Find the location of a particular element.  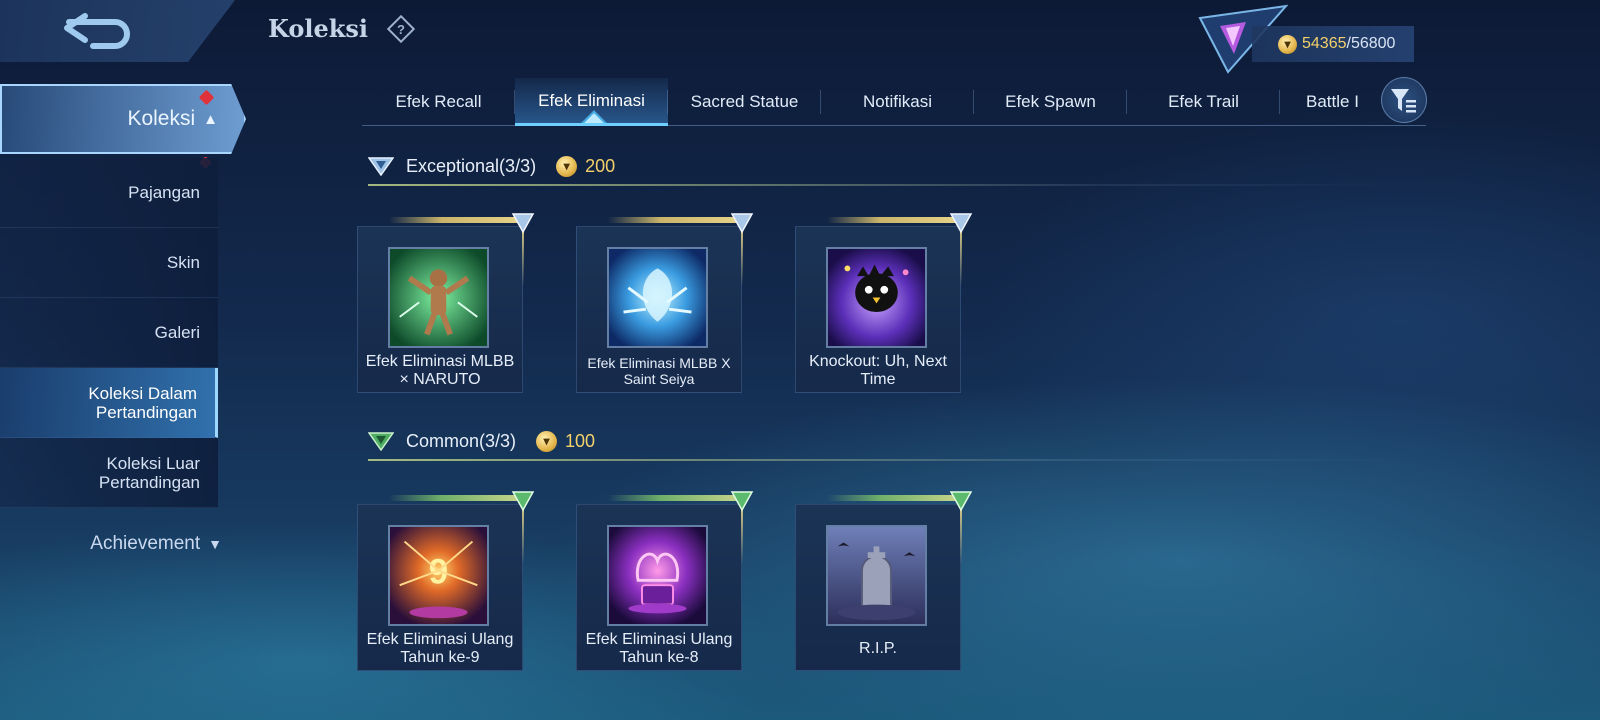

page-title: Koleksi is located at coordinates (318, 28).